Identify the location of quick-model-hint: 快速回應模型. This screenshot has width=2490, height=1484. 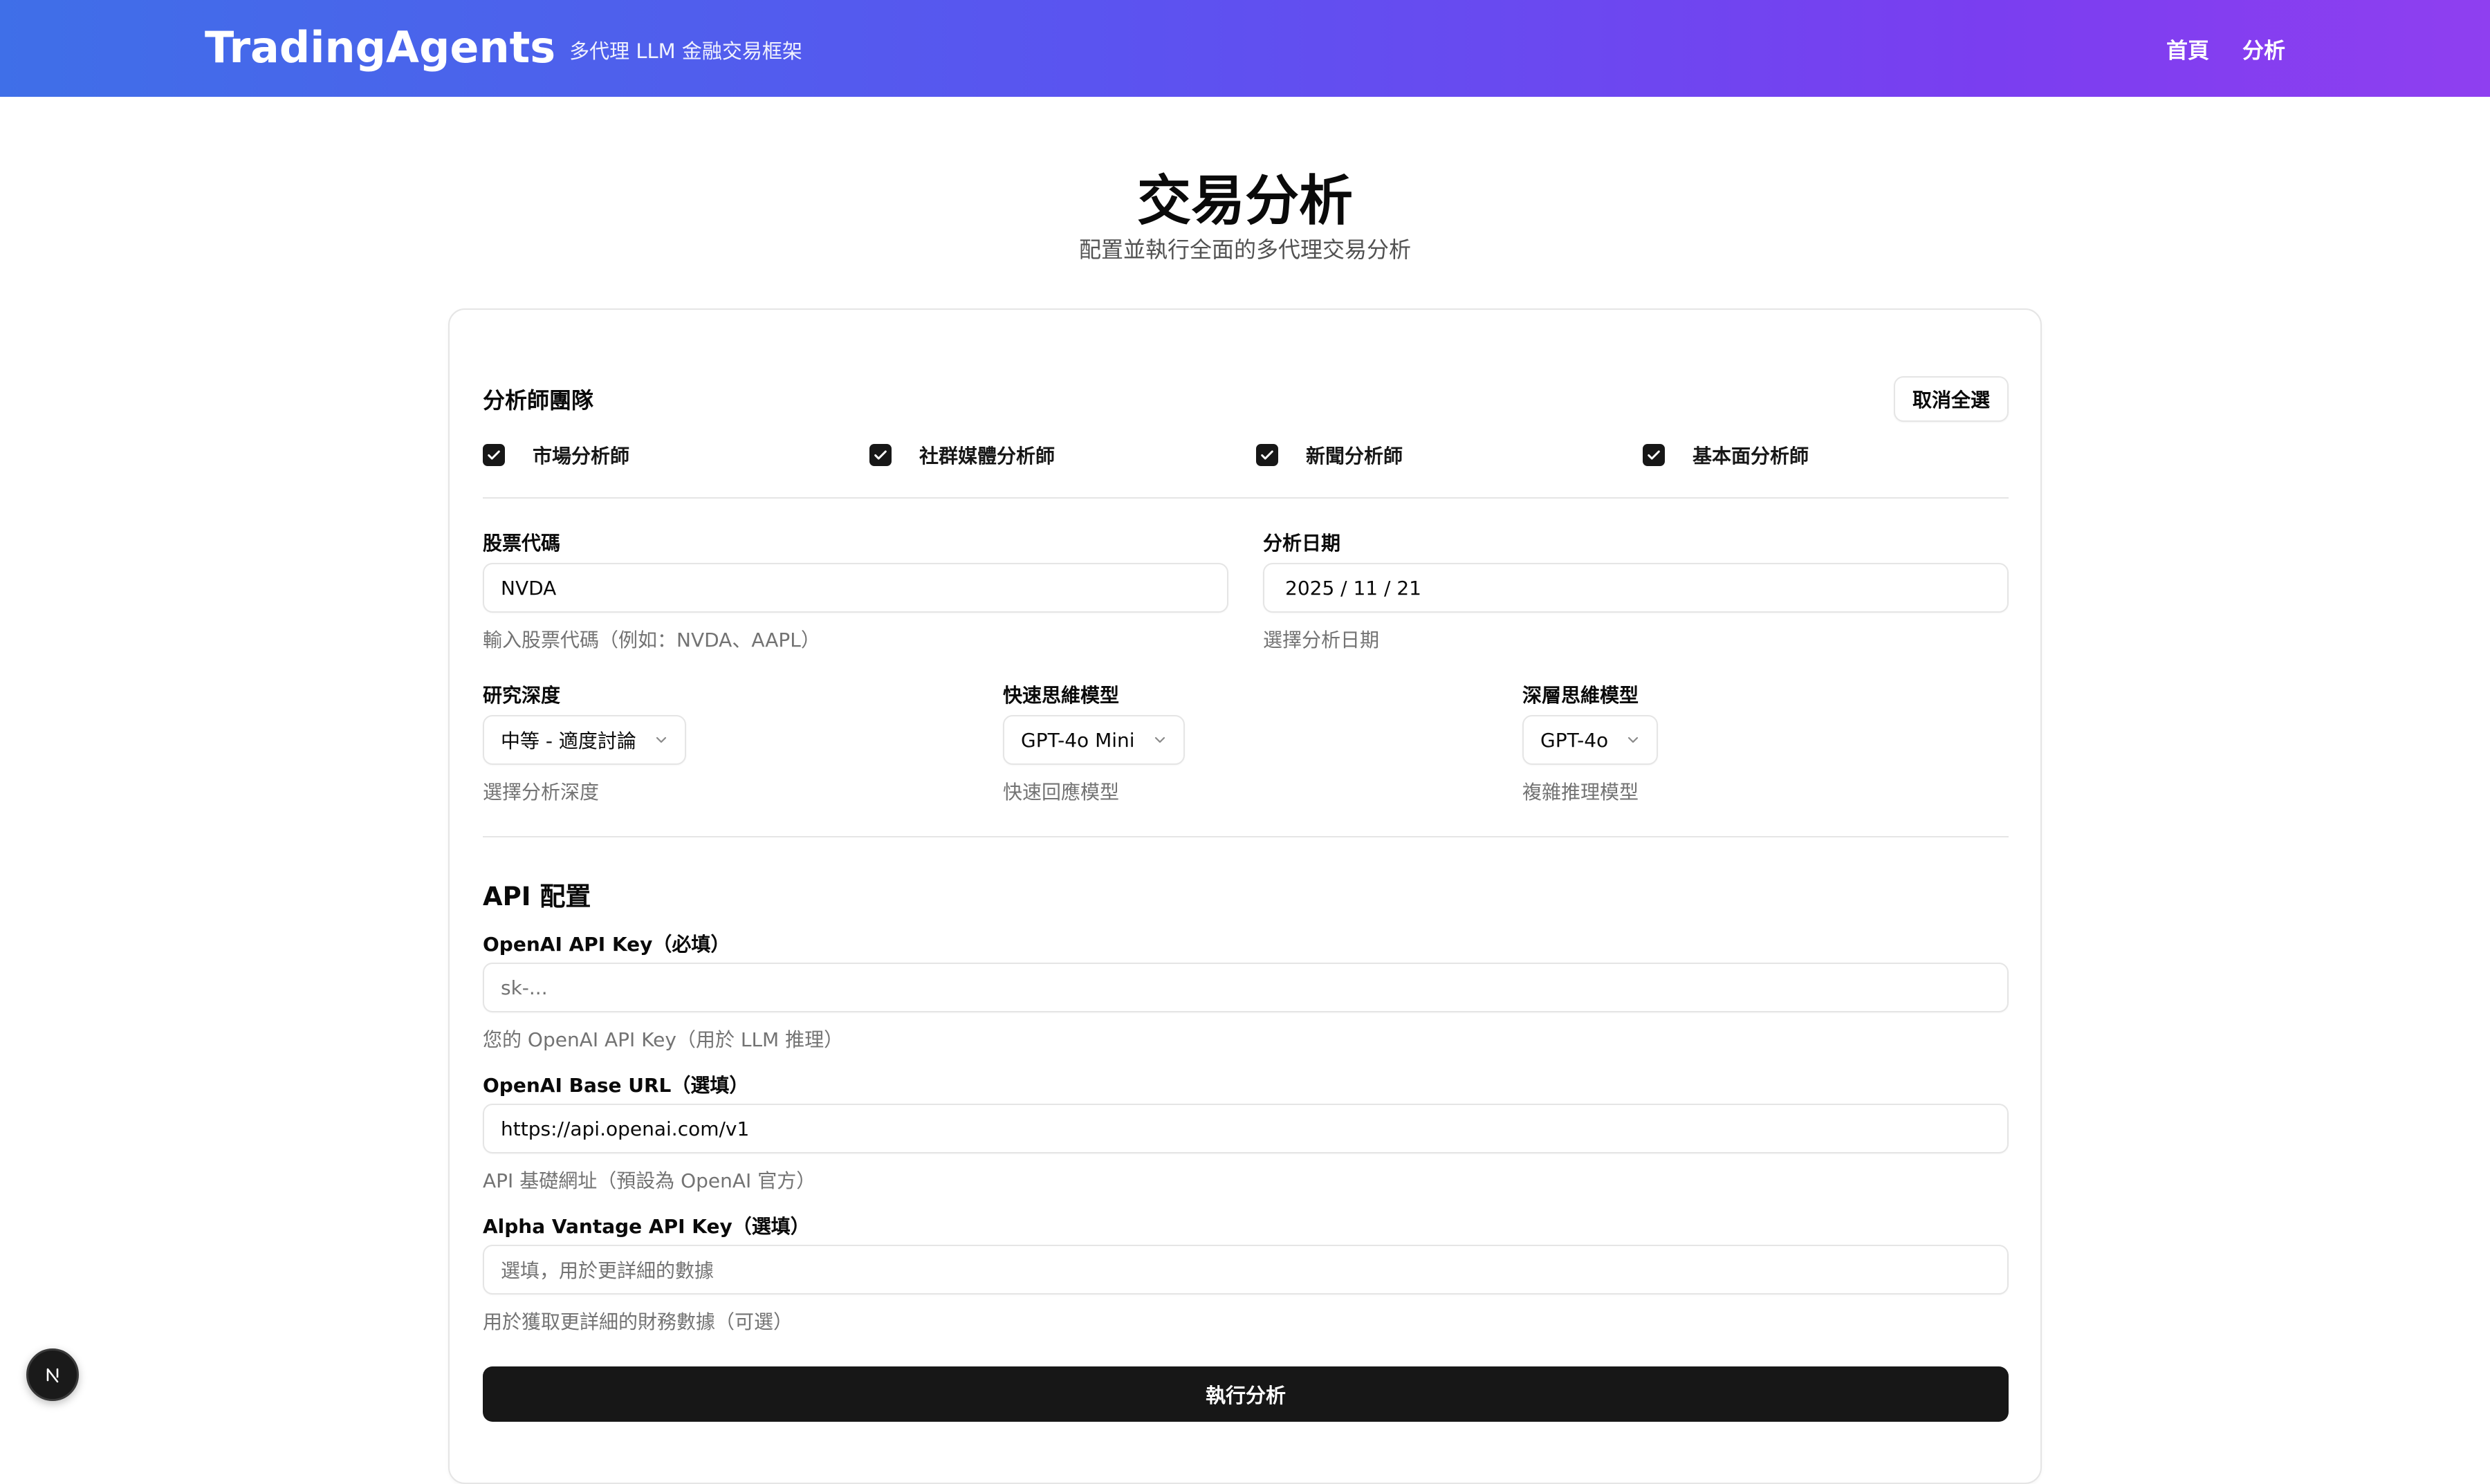
(1061, 792).